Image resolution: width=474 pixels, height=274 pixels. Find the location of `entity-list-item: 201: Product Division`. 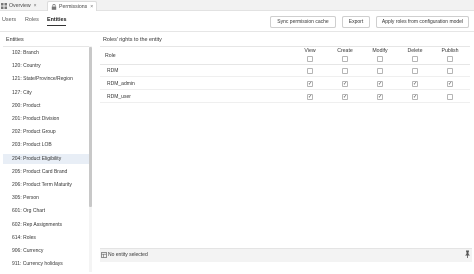

entity-list-item: 201: Product Division is located at coordinates (46, 119).